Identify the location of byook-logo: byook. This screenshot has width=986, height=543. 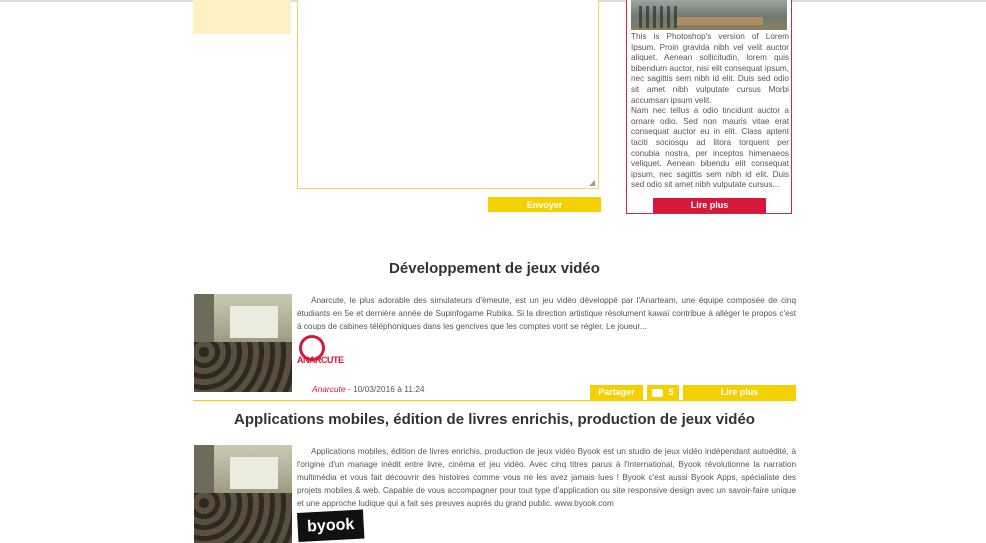
(331, 525).